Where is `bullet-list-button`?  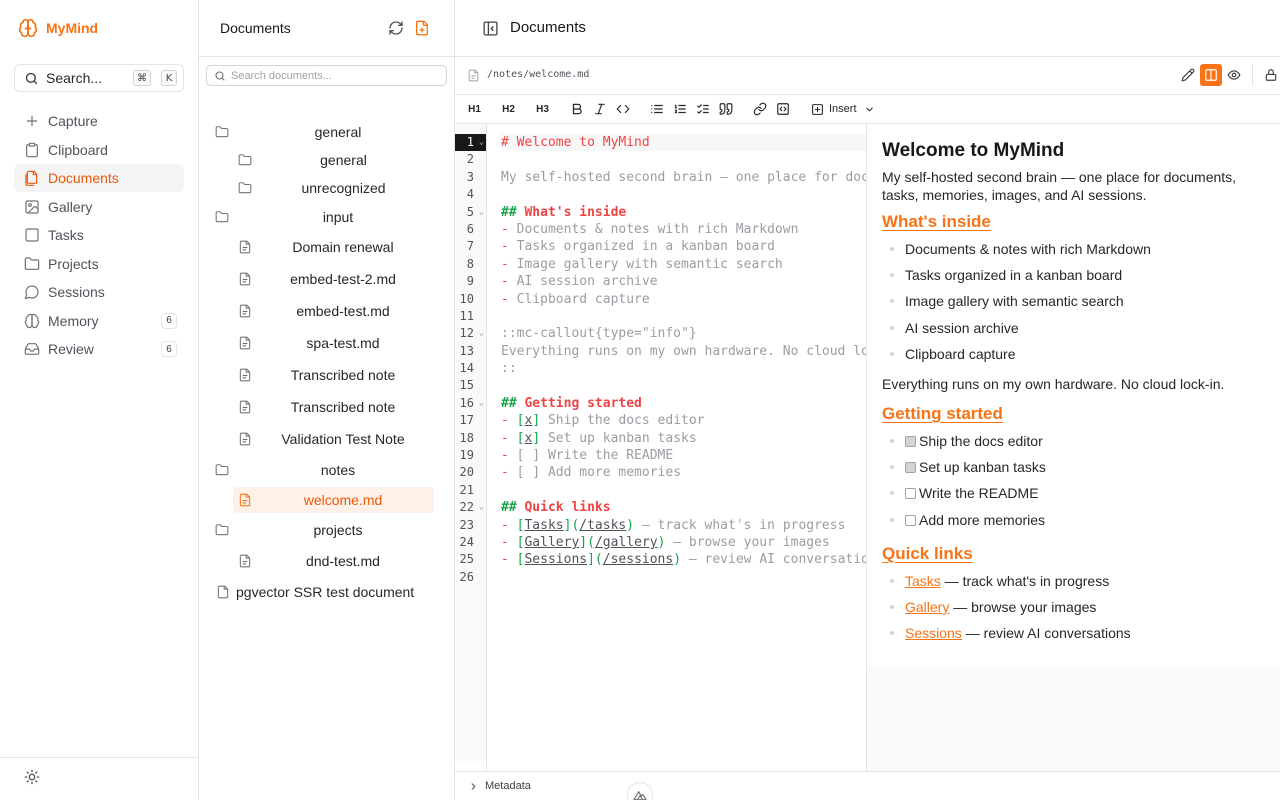
bullet-list-button is located at coordinates (656, 109).